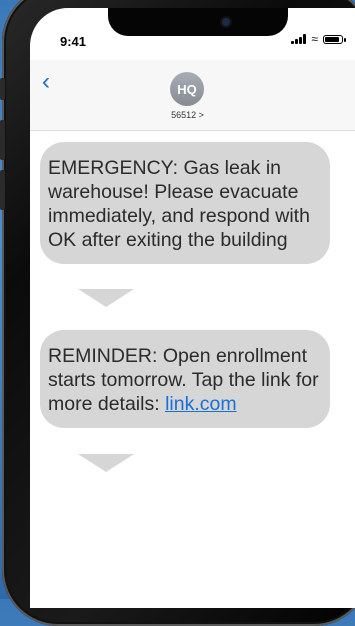 The height and width of the screenshot is (626, 355). Describe the element at coordinates (201, 404) in the screenshot. I see `message-link: link.com` at that location.